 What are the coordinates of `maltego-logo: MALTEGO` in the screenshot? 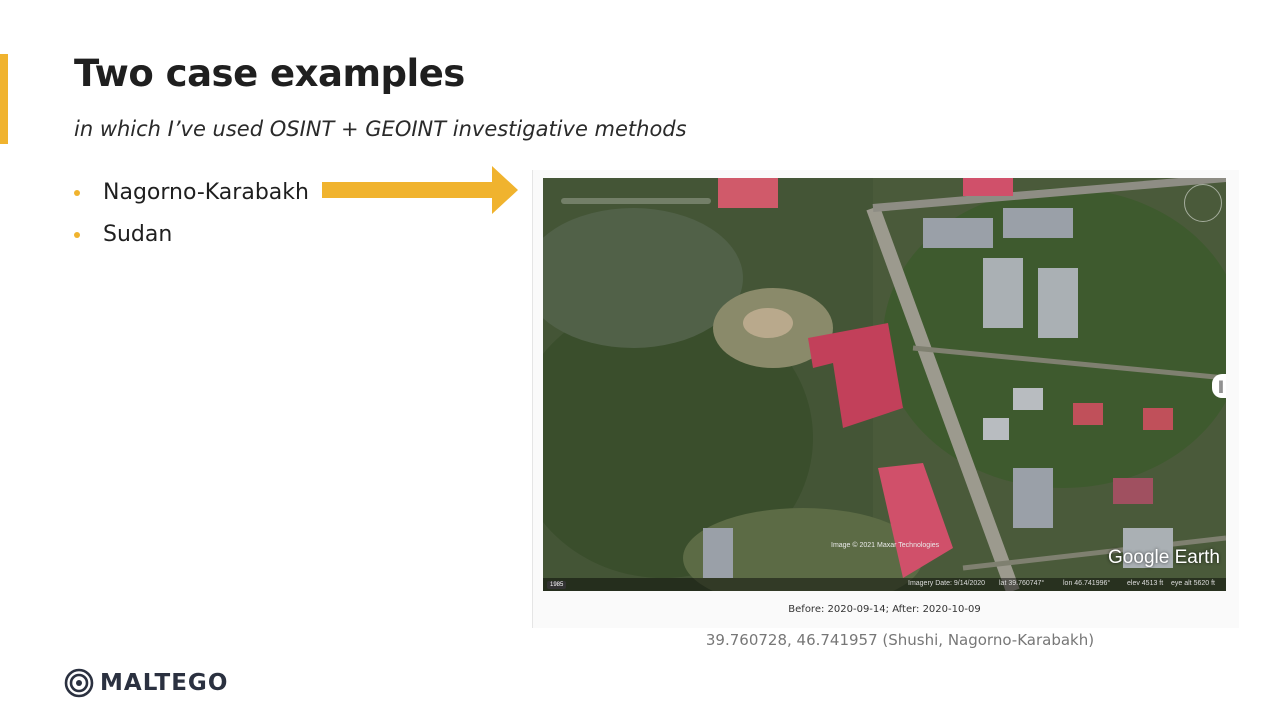 It's located at (146, 683).